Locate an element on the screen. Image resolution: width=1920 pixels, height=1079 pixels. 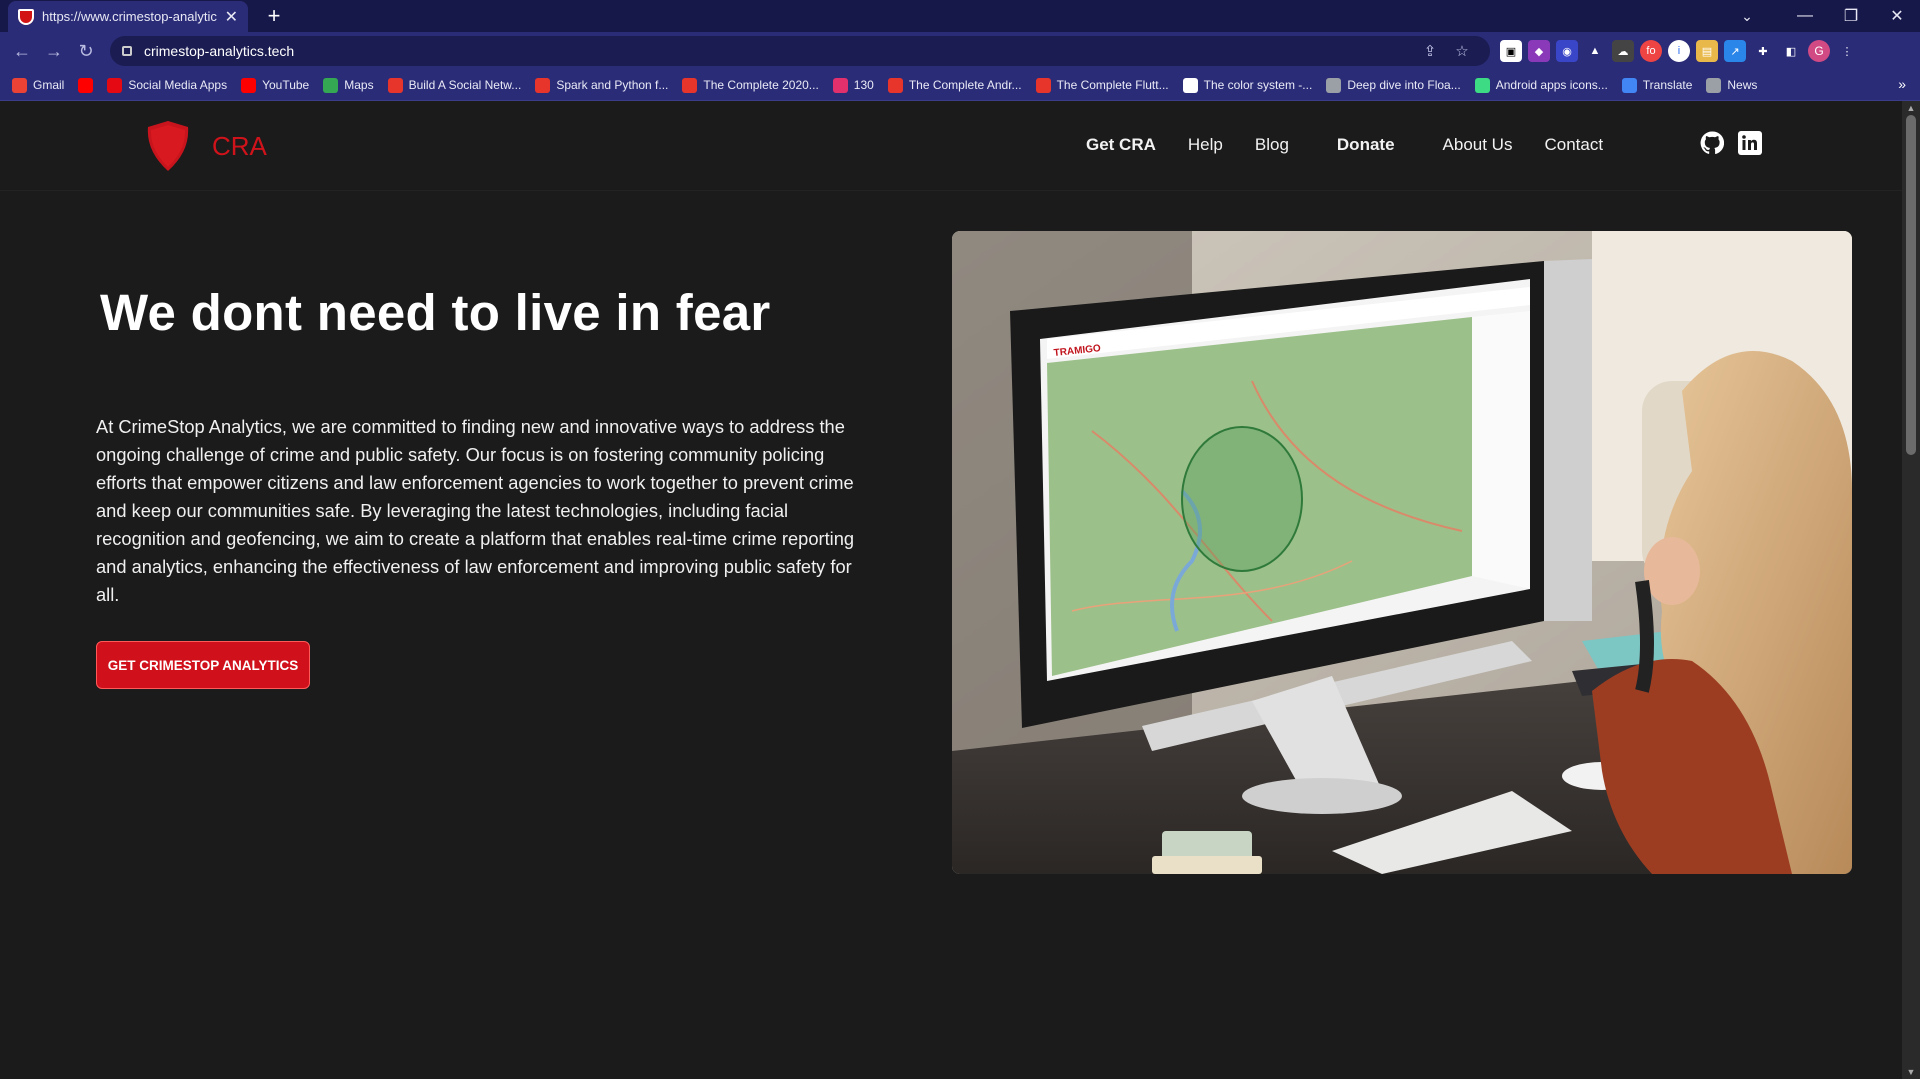
nav-help: Help is located at coordinates (1205, 145).